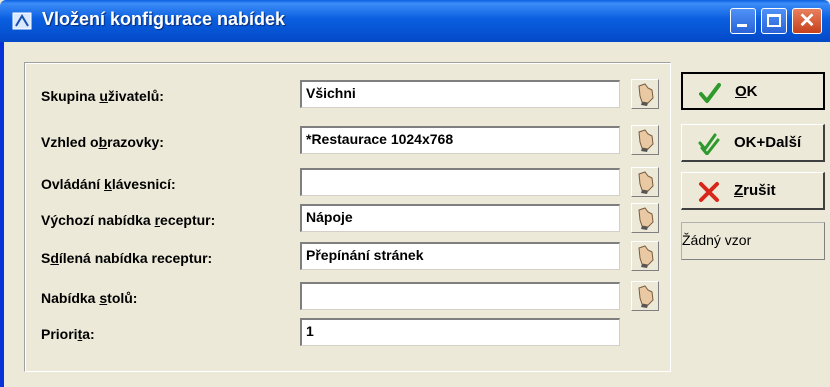 The height and width of the screenshot is (387, 830). Describe the element at coordinates (709, 192) in the screenshot. I see `red-x-icon` at that location.